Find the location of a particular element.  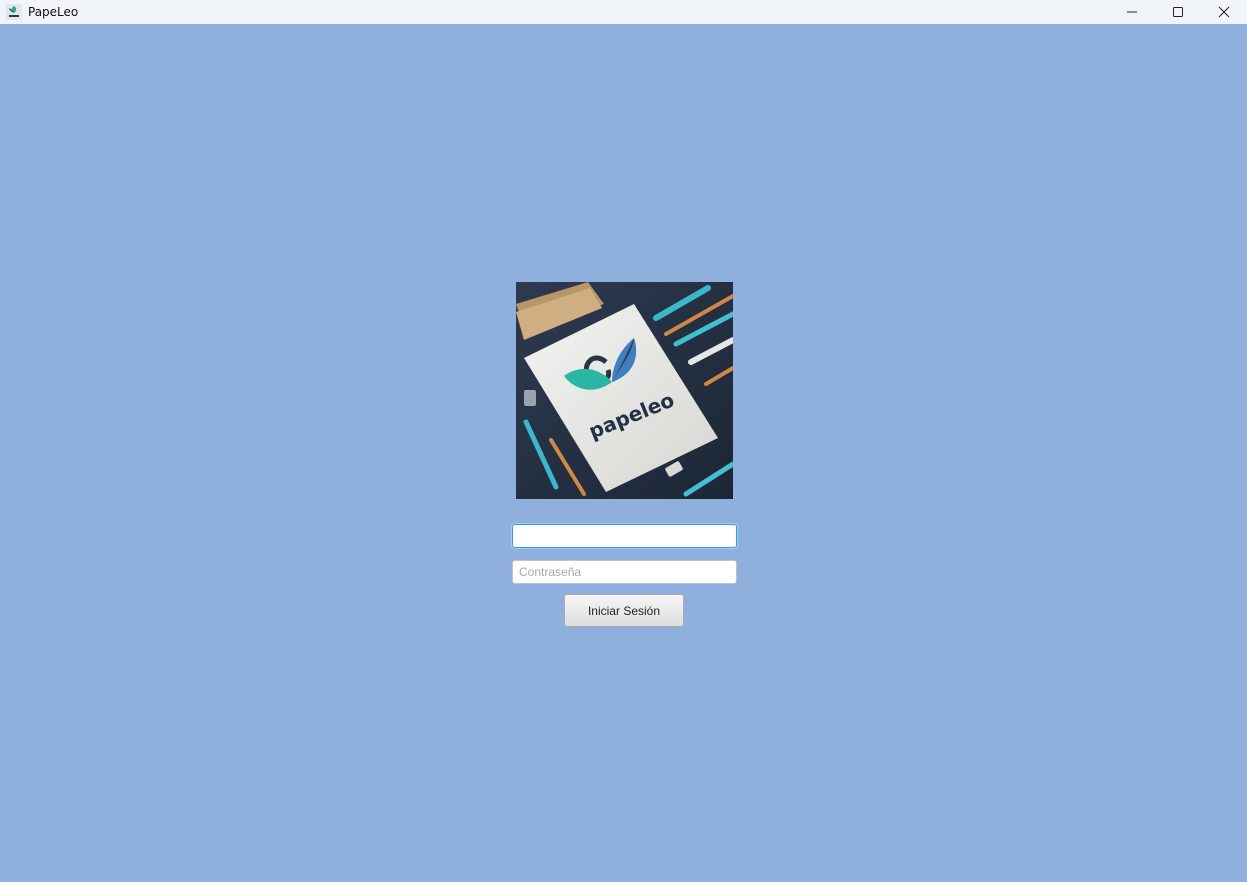

maximize-icon is located at coordinates (1178, 12).